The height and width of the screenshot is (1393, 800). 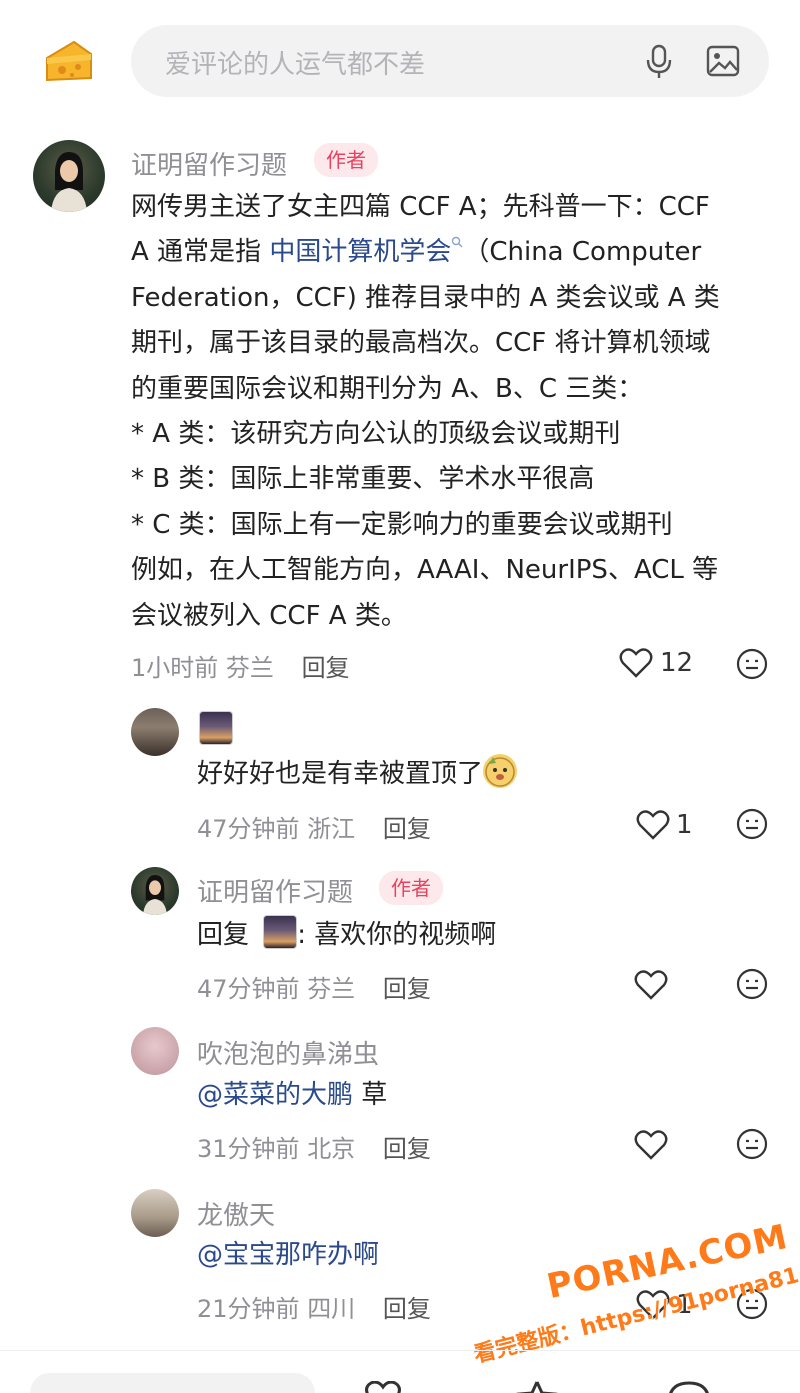 I want to click on comment-meta: 47分钟前 浙江 回复, so click(x=314, y=826).